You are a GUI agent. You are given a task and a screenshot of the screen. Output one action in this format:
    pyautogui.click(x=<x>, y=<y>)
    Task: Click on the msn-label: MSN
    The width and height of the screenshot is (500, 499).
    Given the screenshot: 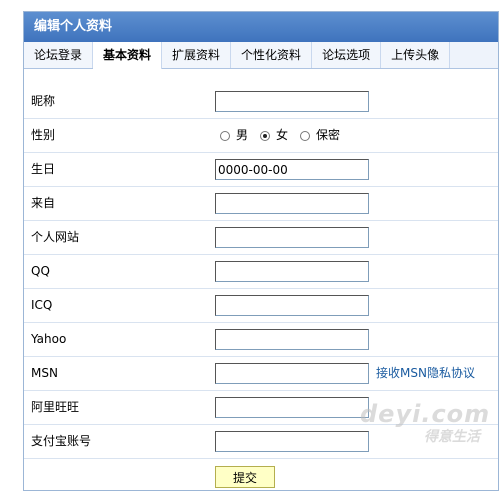 What is the action you would take?
    pyautogui.click(x=44, y=373)
    